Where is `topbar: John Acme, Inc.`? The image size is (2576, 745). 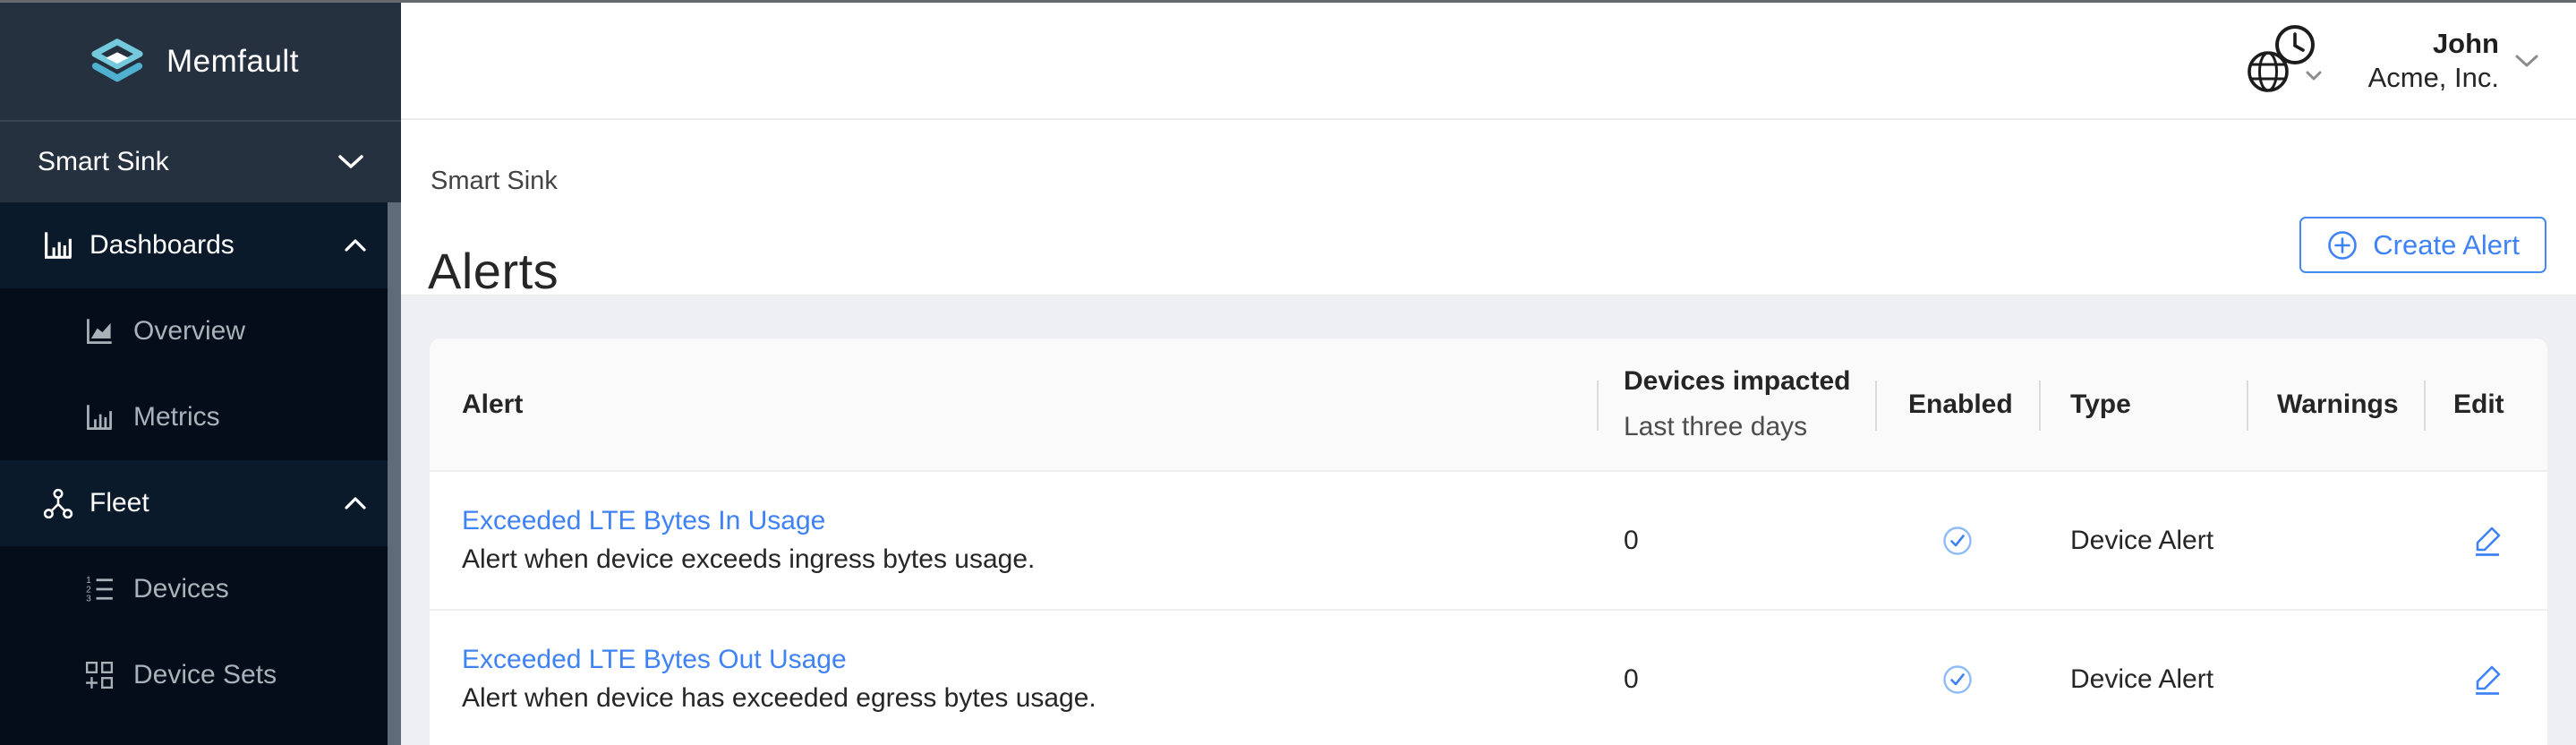
topbar: John Acme, Inc. is located at coordinates (1488, 61).